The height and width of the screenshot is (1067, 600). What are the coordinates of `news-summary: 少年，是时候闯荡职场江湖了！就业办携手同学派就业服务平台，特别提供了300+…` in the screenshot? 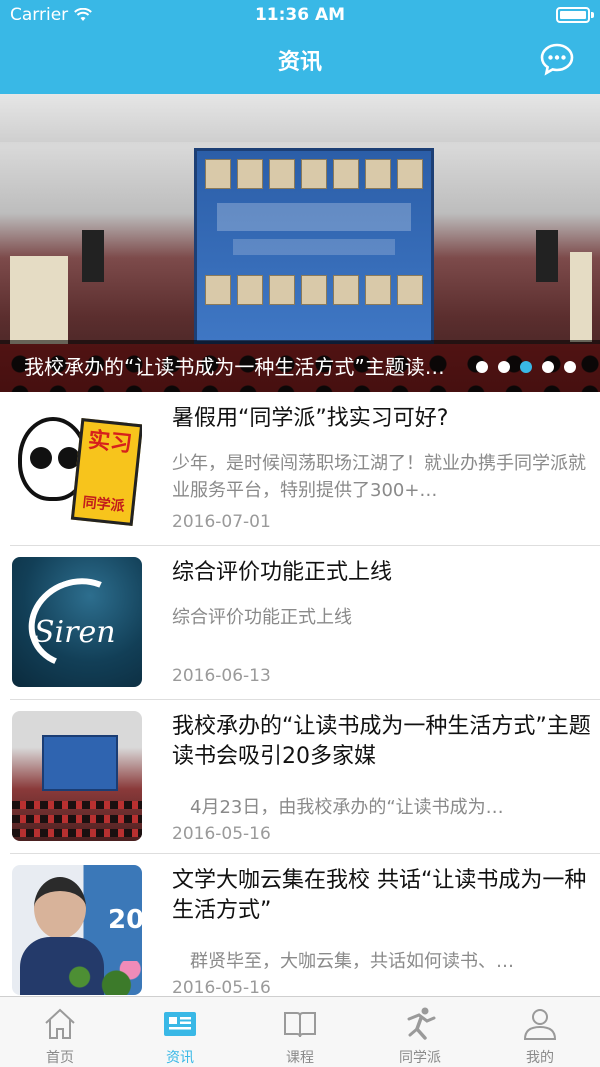 It's located at (379, 477).